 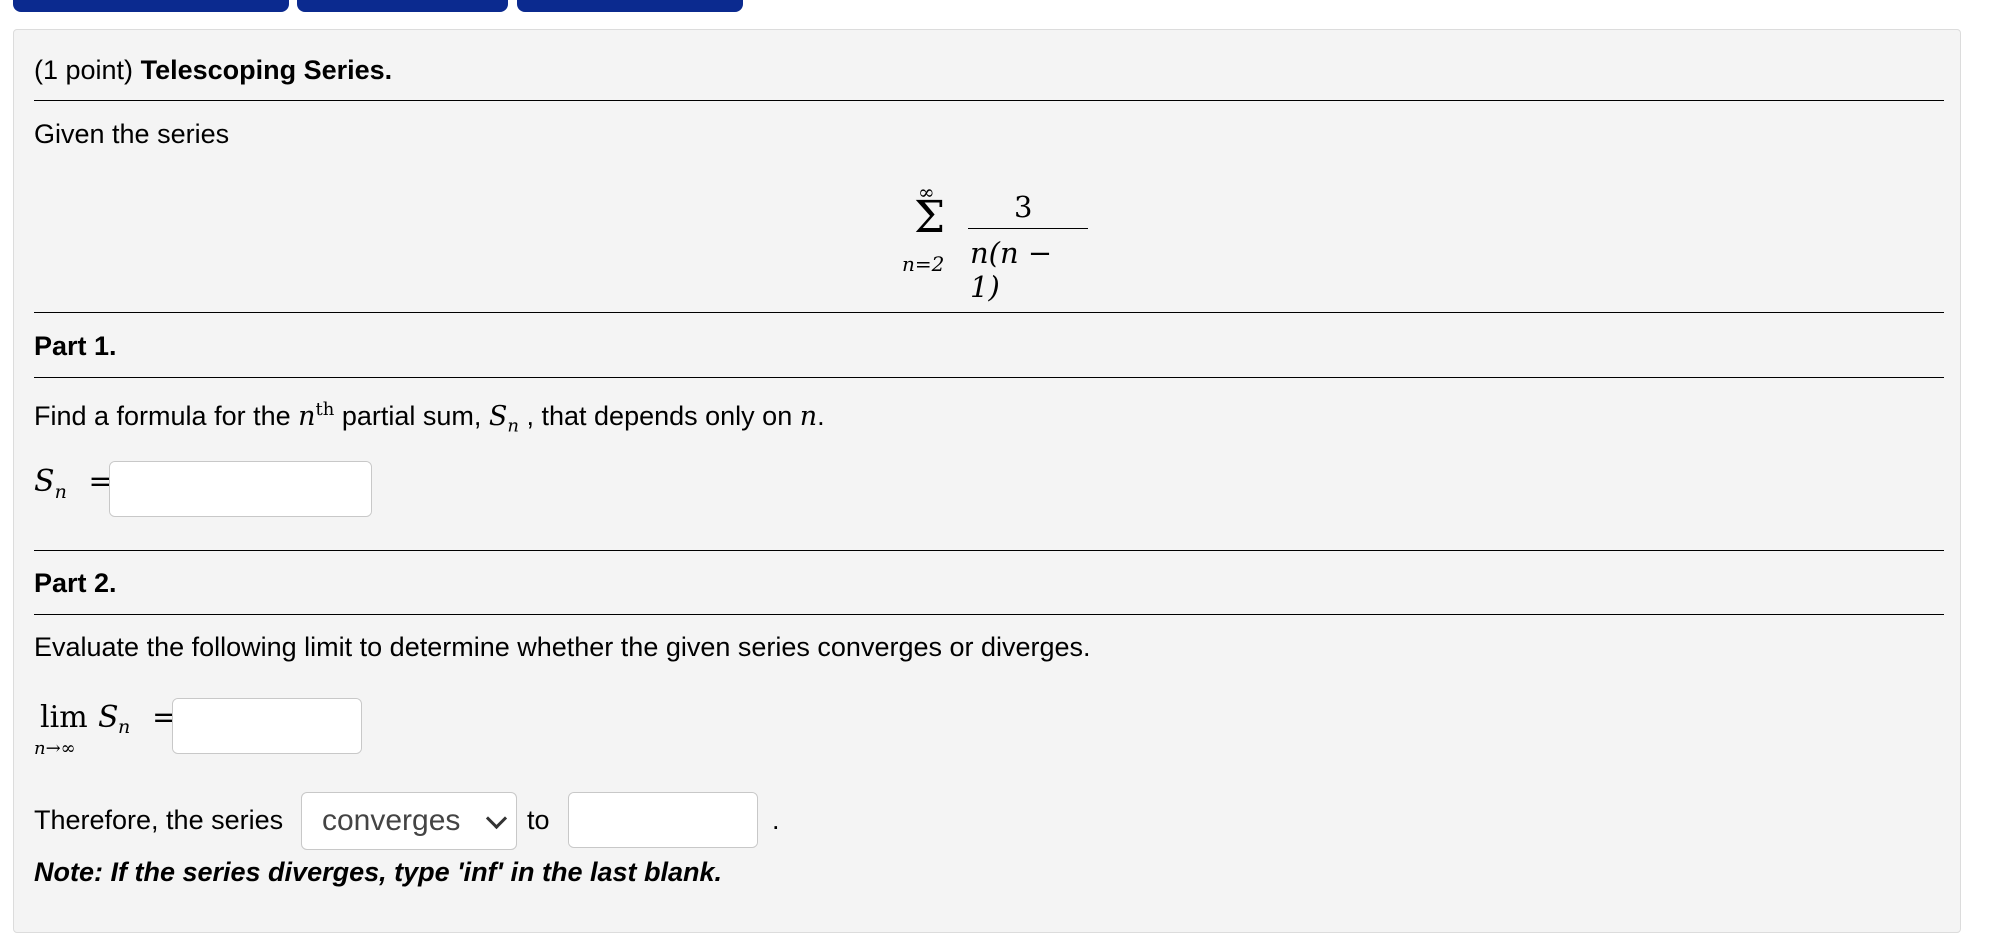 I want to click on limit-input, so click(x=267, y=726).